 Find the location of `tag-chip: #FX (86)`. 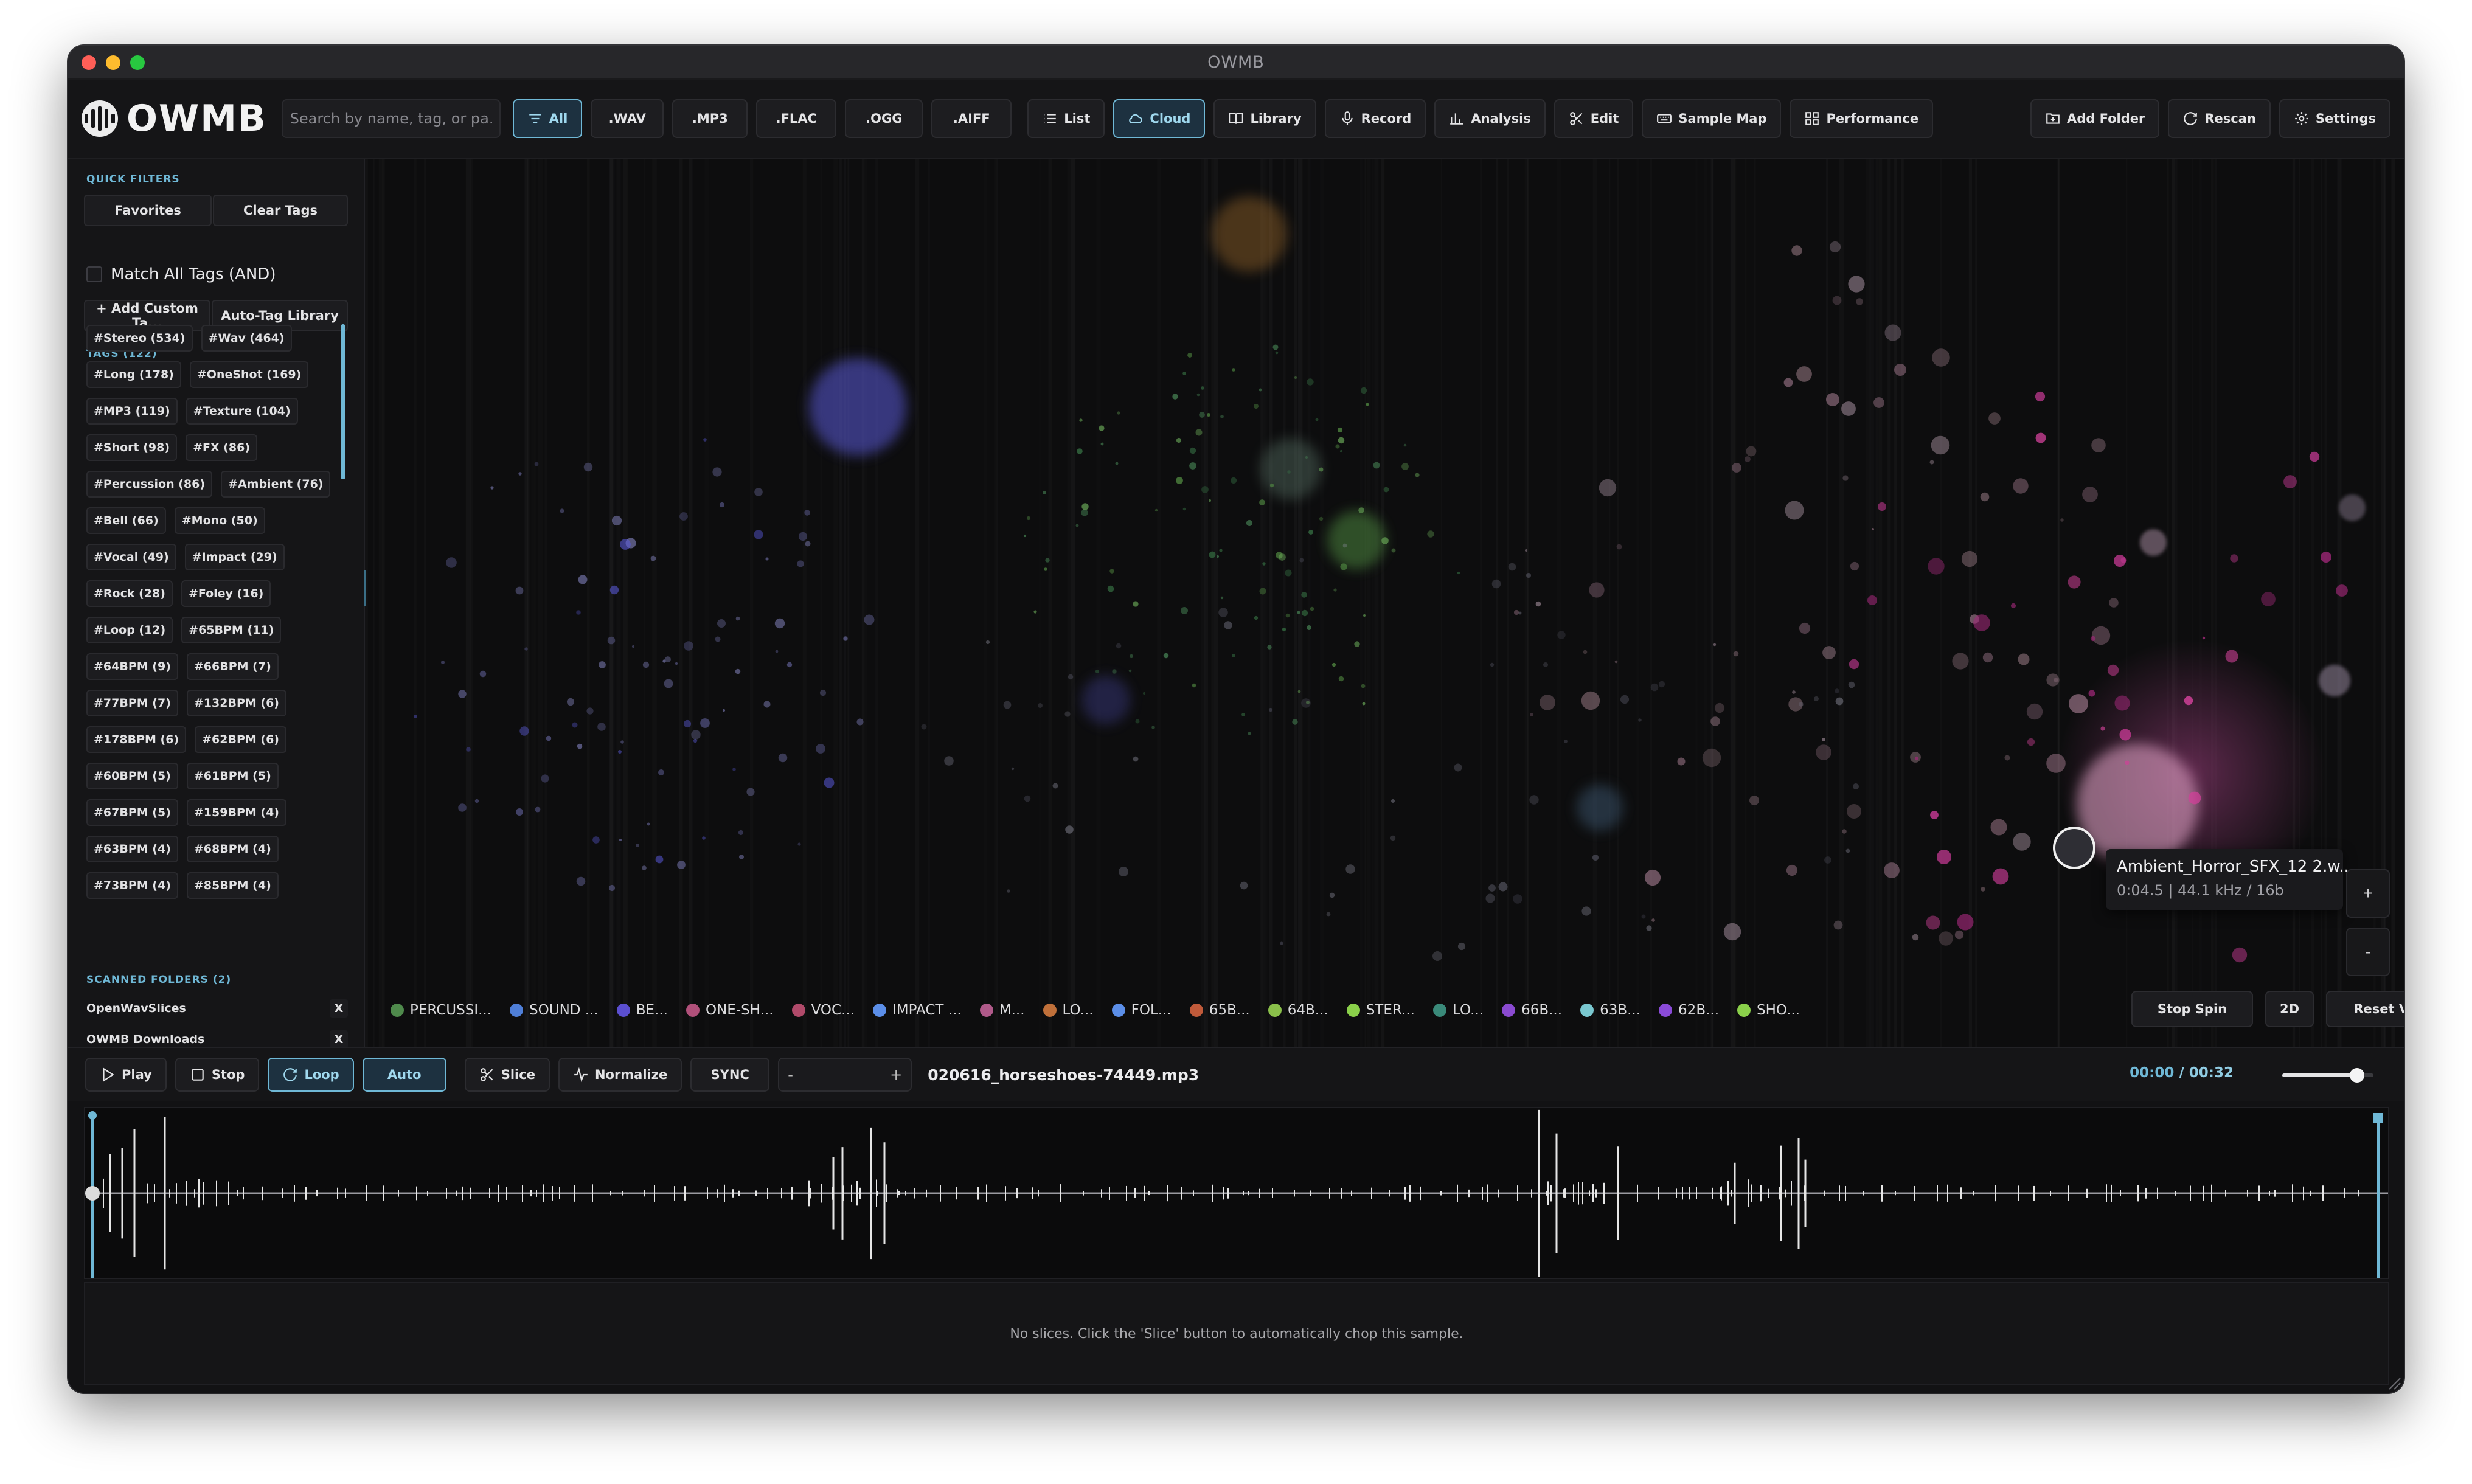

tag-chip: #FX (86) is located at coordinates (222, 447).